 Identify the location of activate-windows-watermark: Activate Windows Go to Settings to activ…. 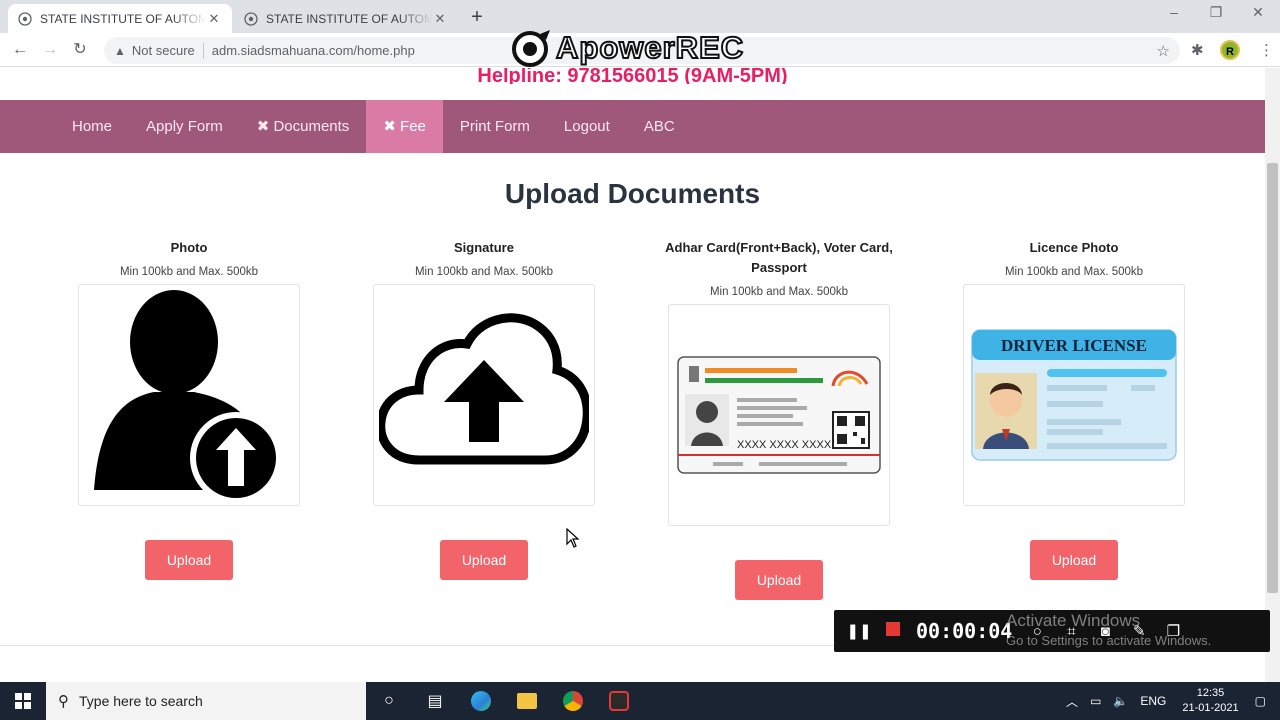
(1108, 631).